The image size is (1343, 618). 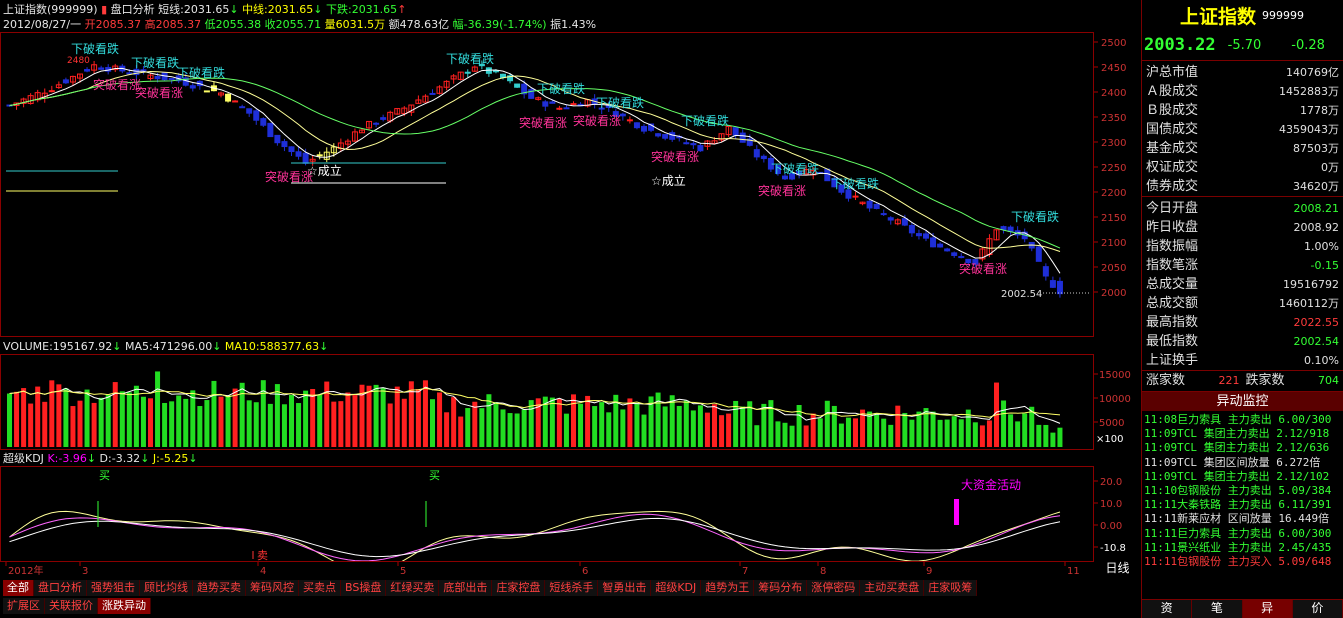 I want to click on monitor-item: 11:11巨力索具 主力卖出 6.00/300, so click(x=1242, y=534).